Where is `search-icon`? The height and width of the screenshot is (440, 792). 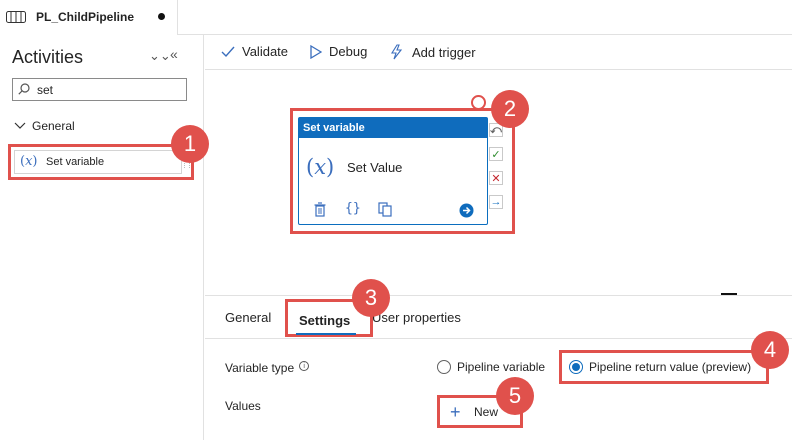 search-icon is located at coordinates (24, 89).